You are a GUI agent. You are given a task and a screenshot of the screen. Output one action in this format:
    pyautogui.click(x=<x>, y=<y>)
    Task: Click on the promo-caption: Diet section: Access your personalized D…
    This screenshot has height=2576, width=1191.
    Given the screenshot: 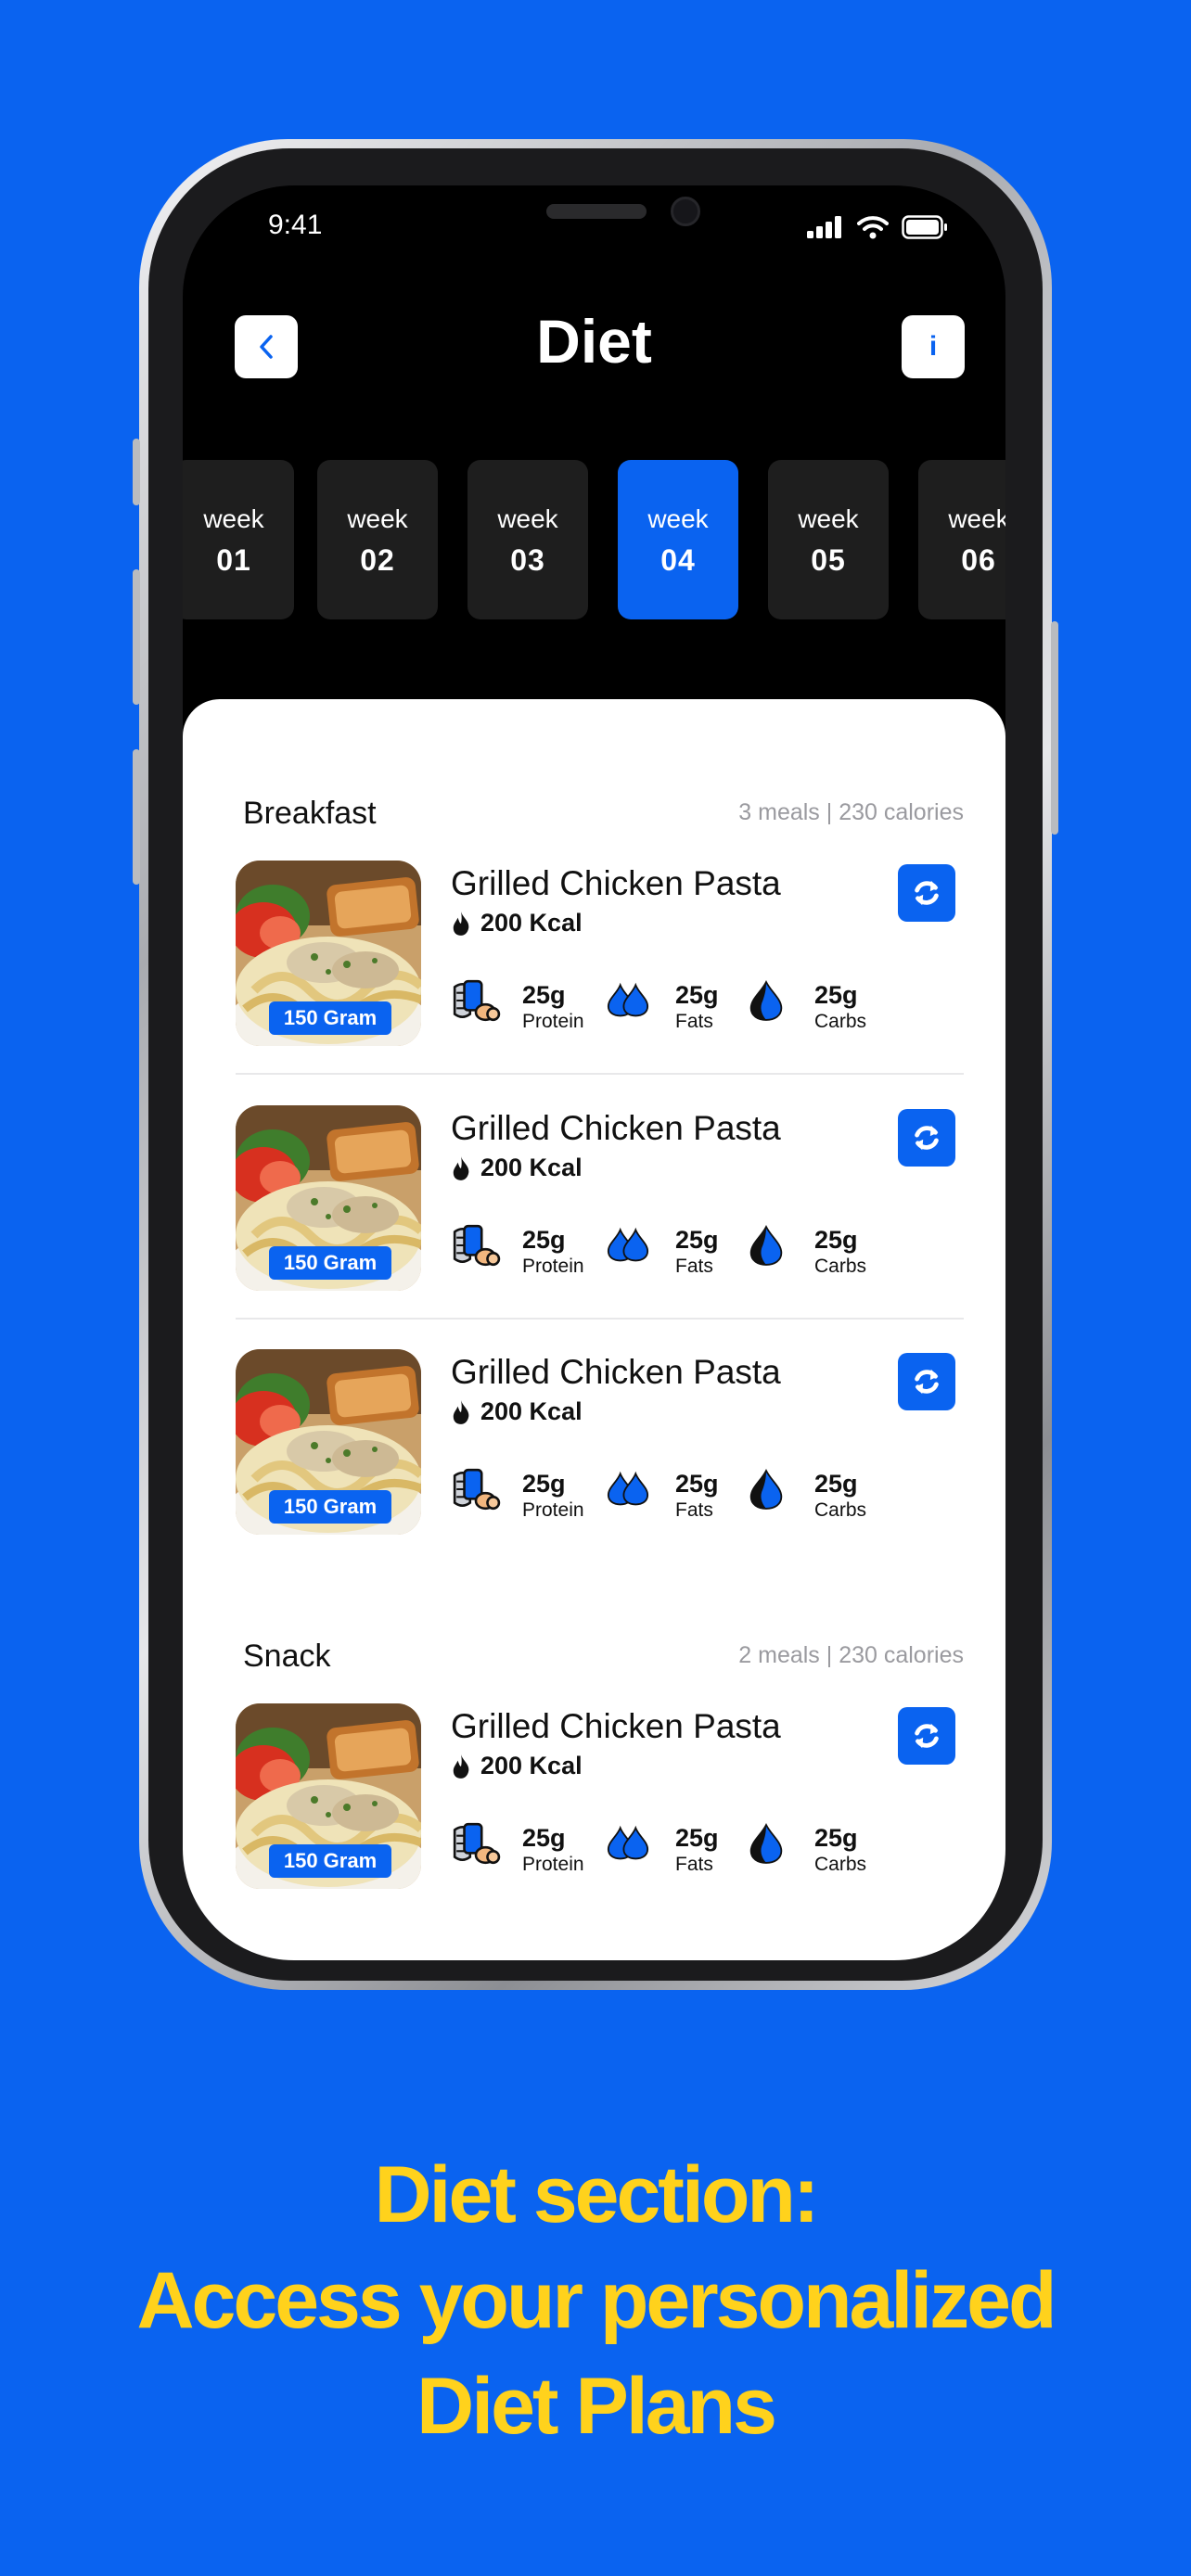 What is the action you would take?
    pyautogui.click(x=595, y=2300)
    